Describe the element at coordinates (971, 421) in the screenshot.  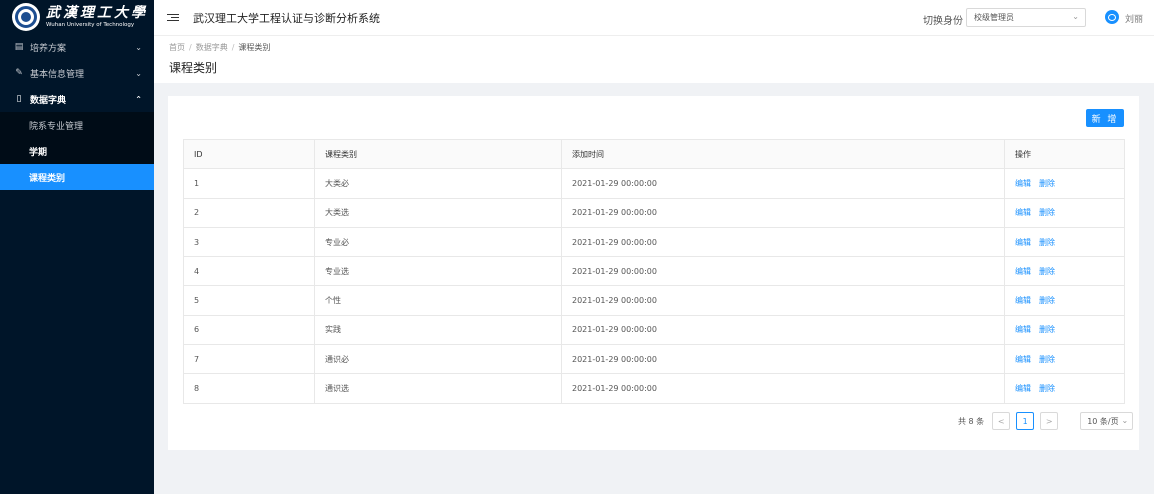
I see `pagination-total: 共 8 条` at that location.